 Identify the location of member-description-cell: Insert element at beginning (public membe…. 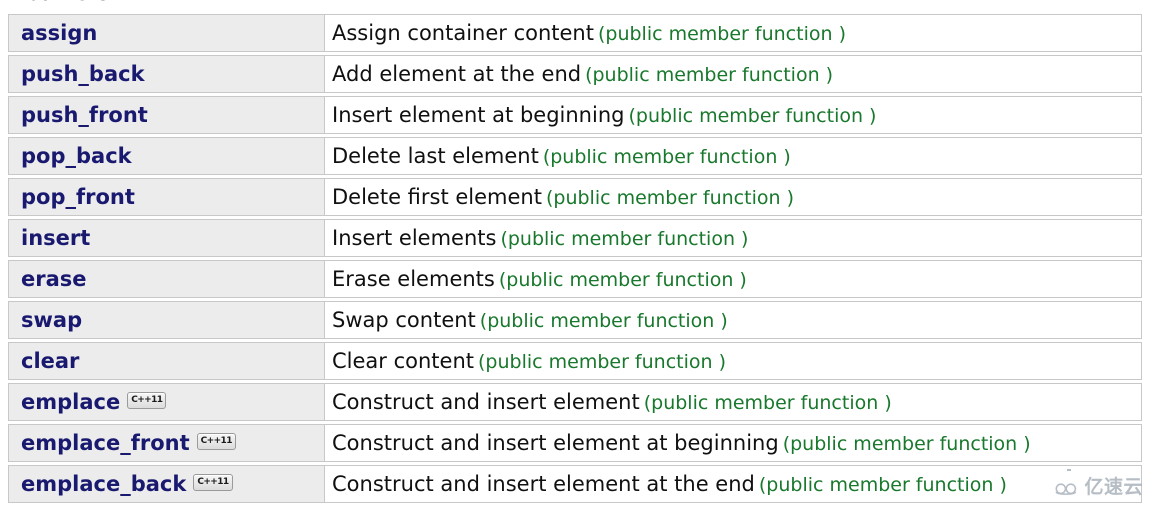
(733, 115).